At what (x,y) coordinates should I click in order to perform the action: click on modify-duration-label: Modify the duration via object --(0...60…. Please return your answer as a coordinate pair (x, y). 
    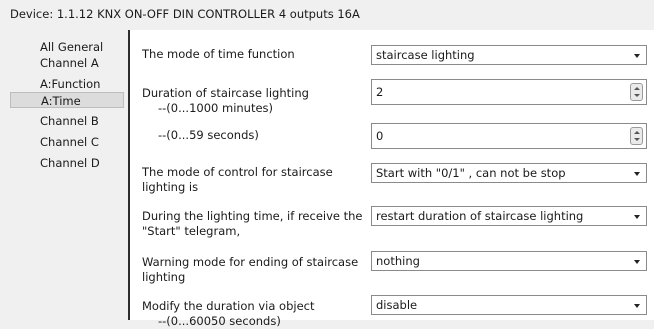
    Looking at the image, I should click on (253, 314).